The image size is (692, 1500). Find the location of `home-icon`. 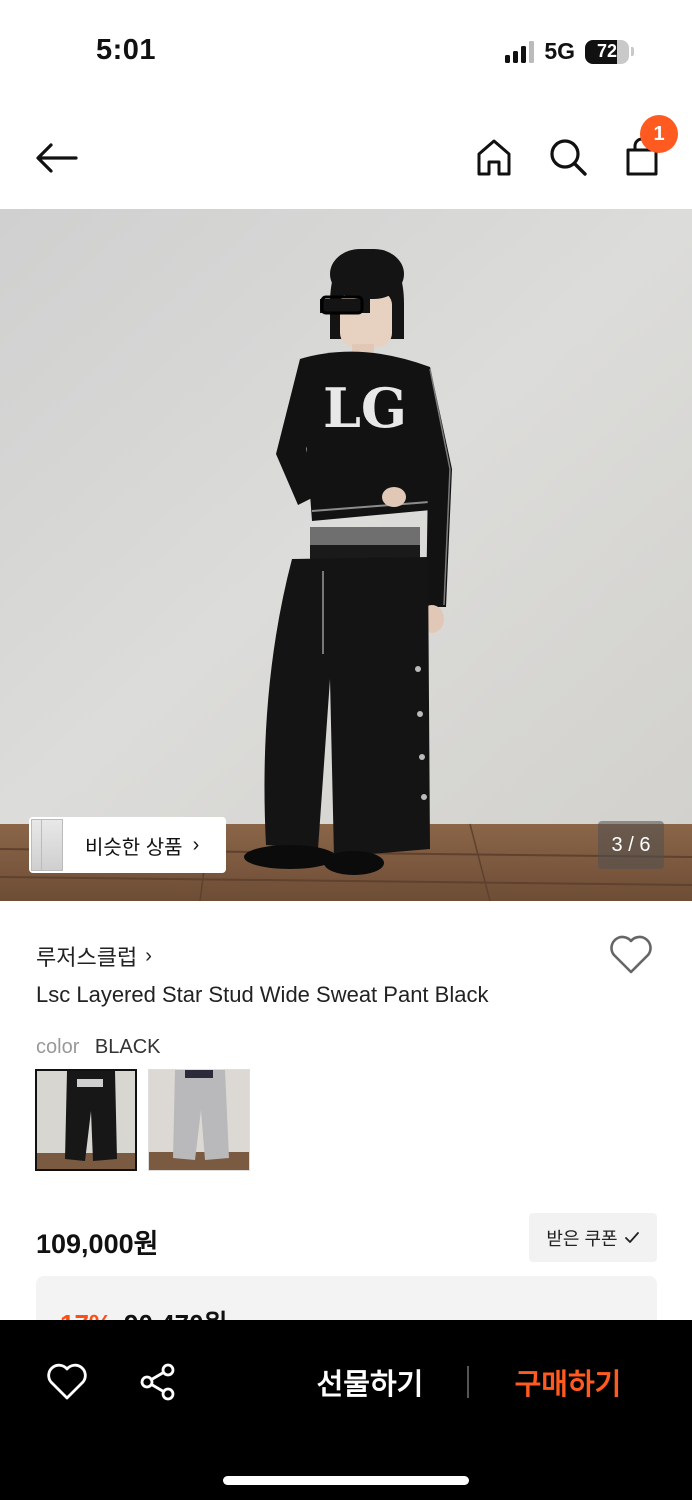

home-icon is located at coordinates (494, 157).